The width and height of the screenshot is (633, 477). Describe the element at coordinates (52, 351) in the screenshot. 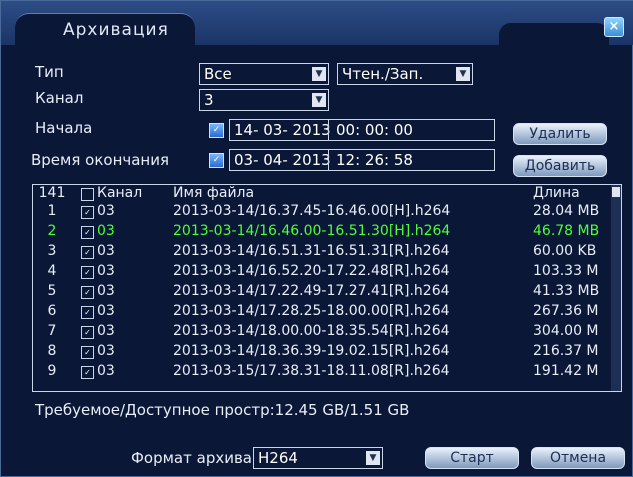

I see `row-number: 8` at that location.